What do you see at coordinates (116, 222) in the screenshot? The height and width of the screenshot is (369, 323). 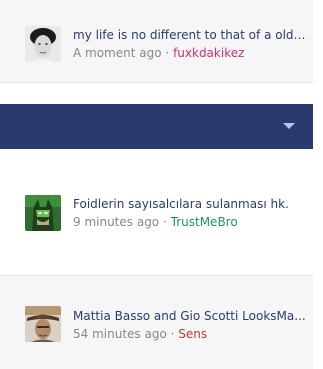 I see `post-time: 9 minutes ago` at bounding box center [116, 222].